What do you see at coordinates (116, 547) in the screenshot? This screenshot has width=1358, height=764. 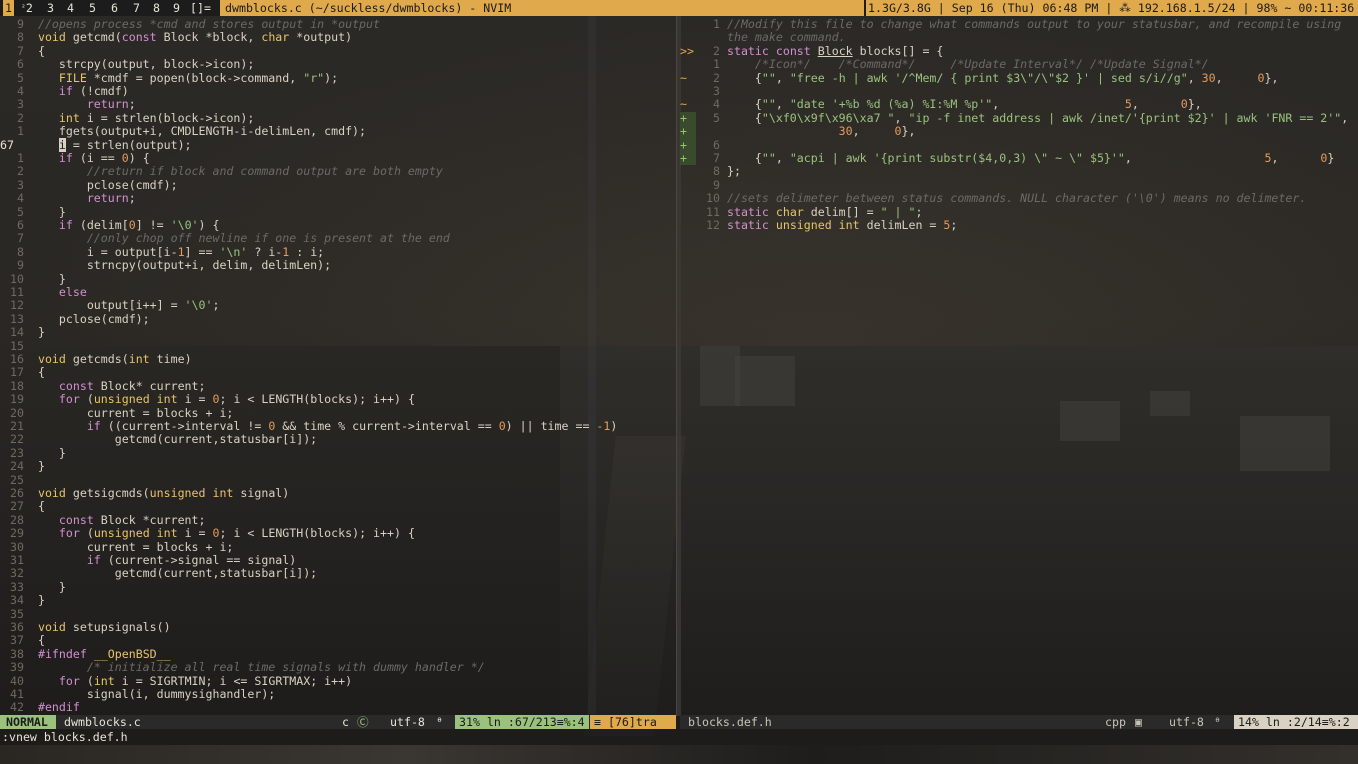 I see `code-line: 30 current = blocks + i;` at bounding box center [116, 547].